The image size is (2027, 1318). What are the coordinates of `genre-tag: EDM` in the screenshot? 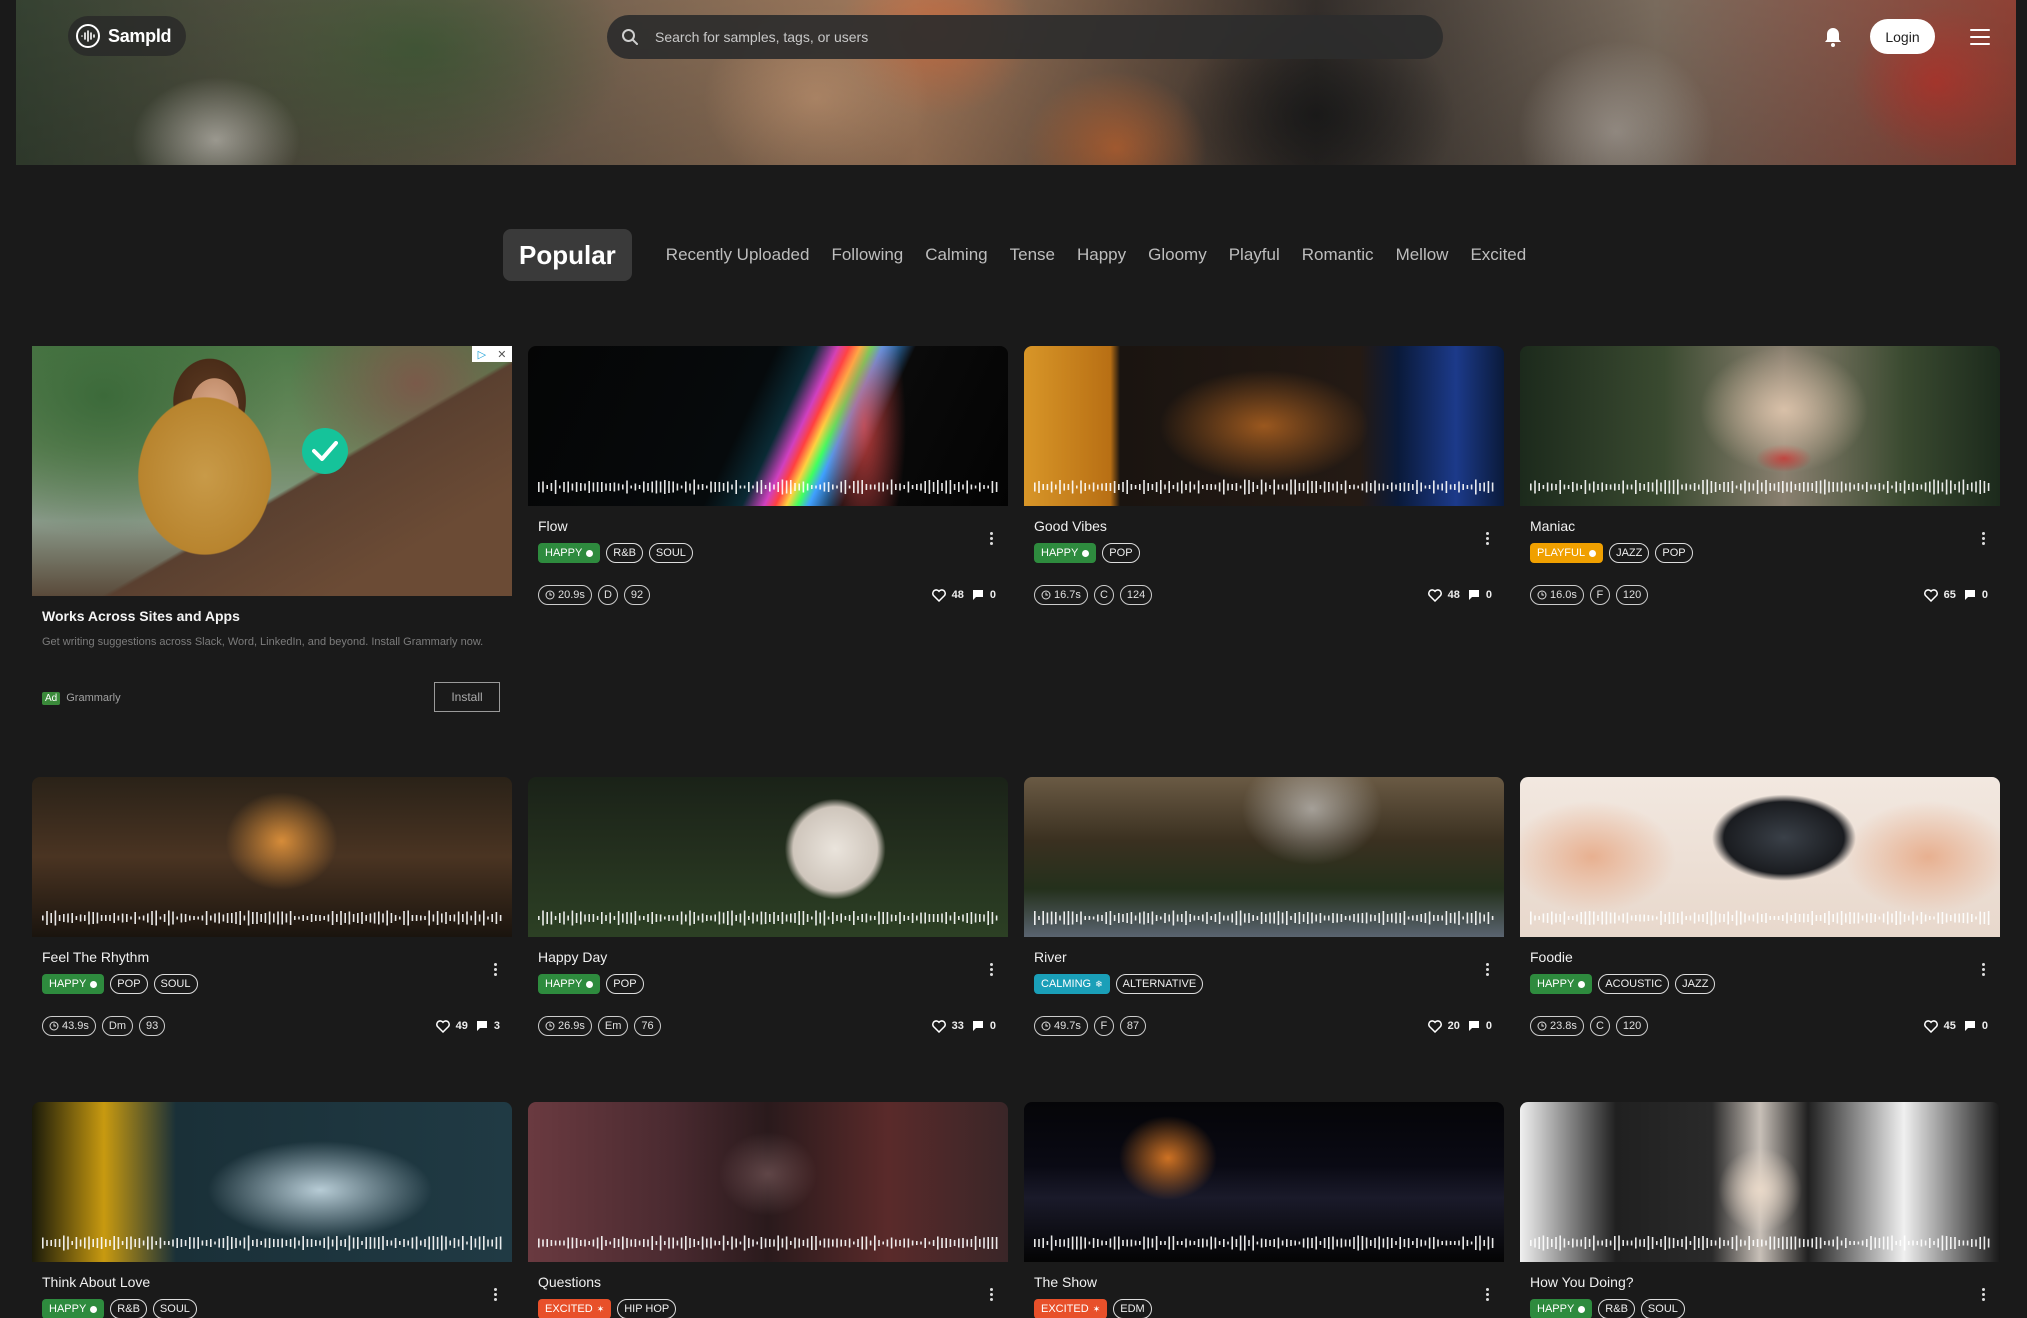 It's located at (1132, 1308).